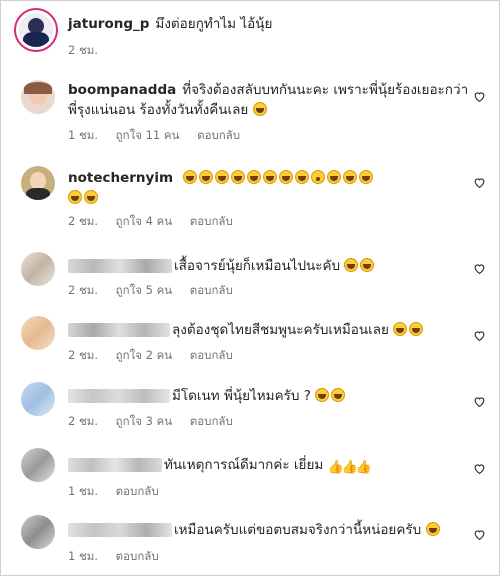 Image resolution: width=500 pixels, height=576 pixels. I want to click on likes-count: ถูกใจ 4 คน, so click(144, 221).